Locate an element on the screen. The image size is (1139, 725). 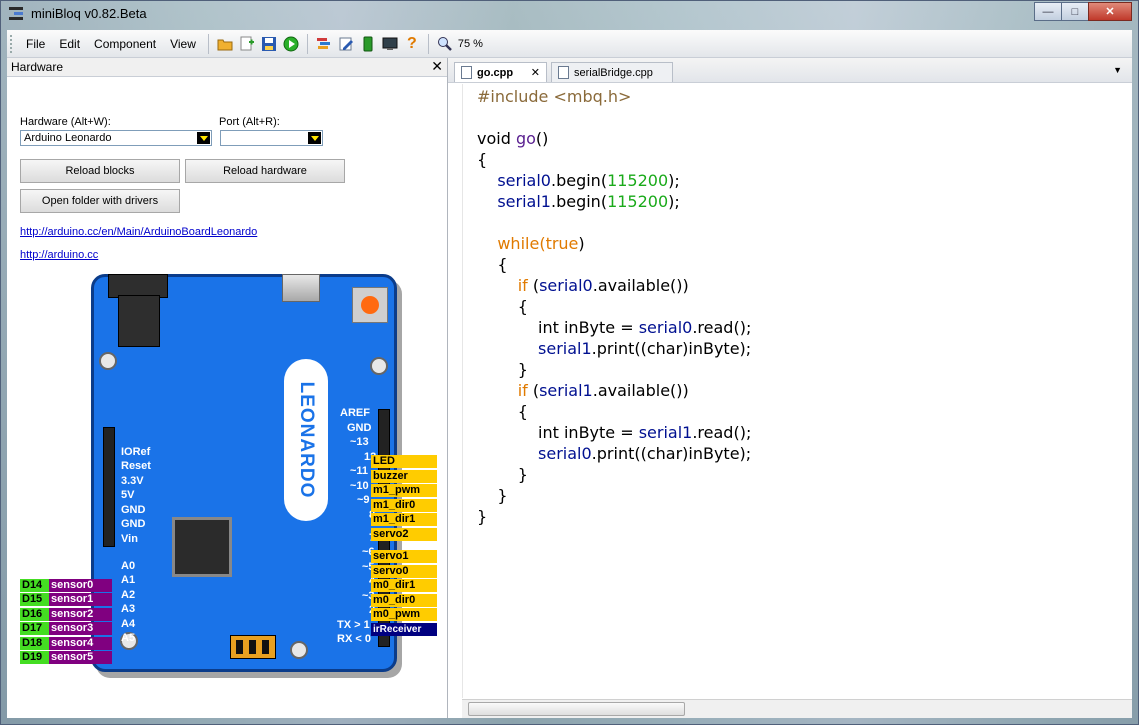
terminal-icon is located at coordinates (390, 44).